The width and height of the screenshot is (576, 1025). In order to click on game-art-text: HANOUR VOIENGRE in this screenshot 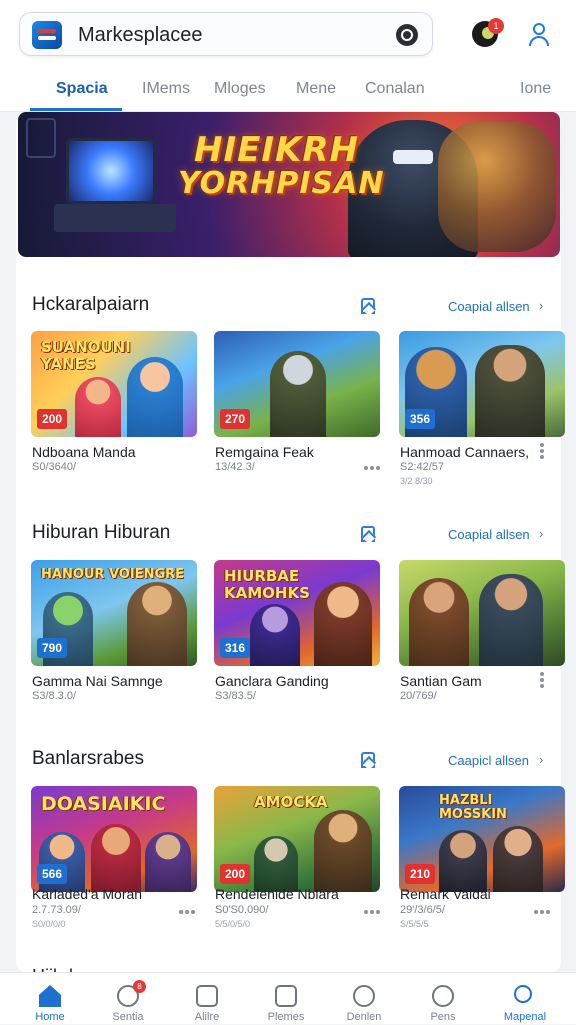, I will do `click(113, 574)`.